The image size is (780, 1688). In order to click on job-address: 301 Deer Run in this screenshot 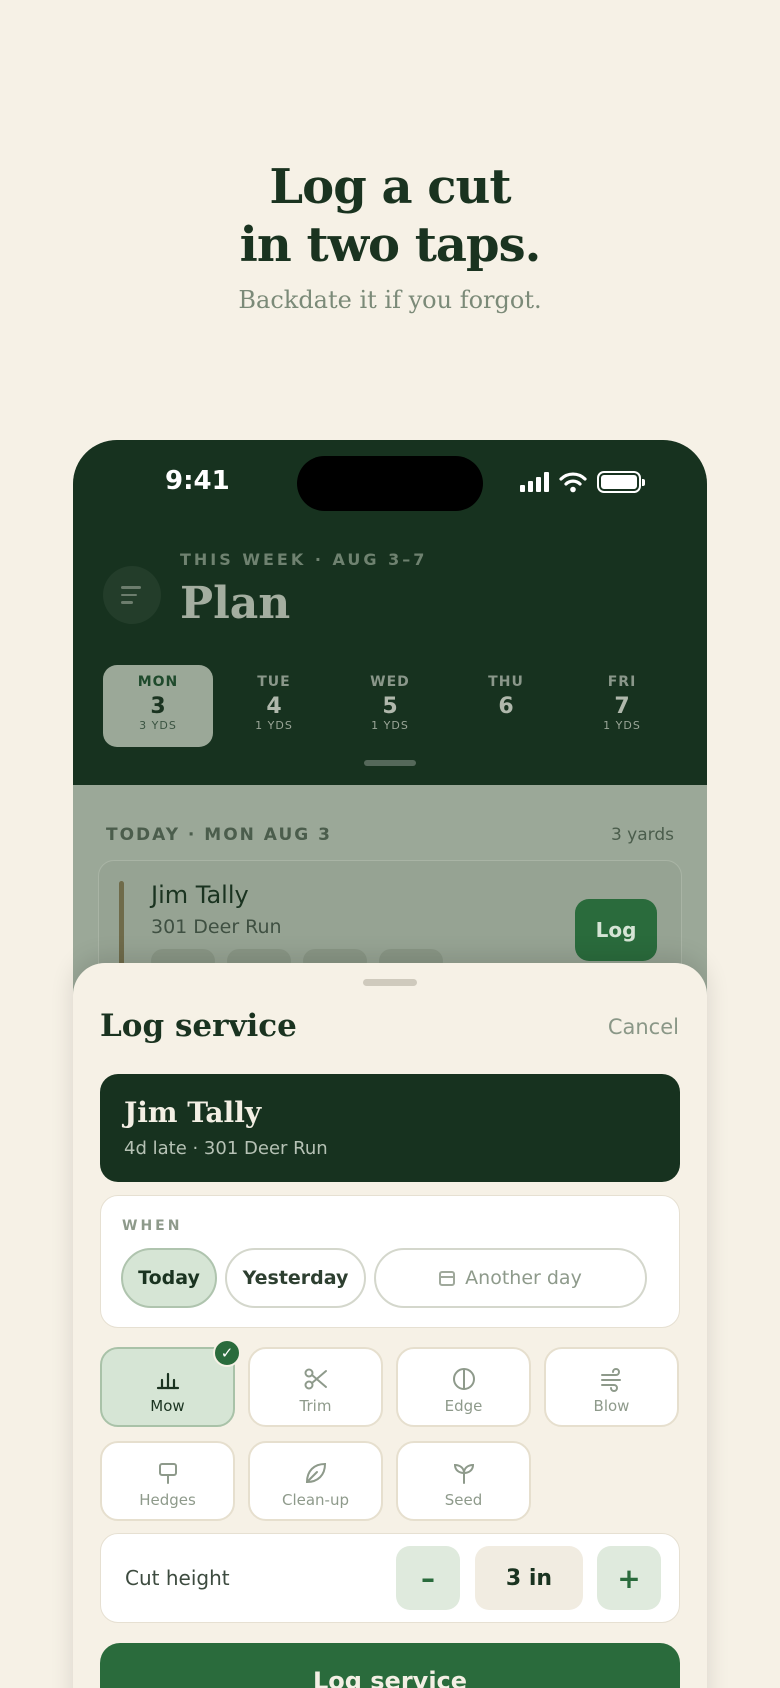, I will do `click(216, 927)`.